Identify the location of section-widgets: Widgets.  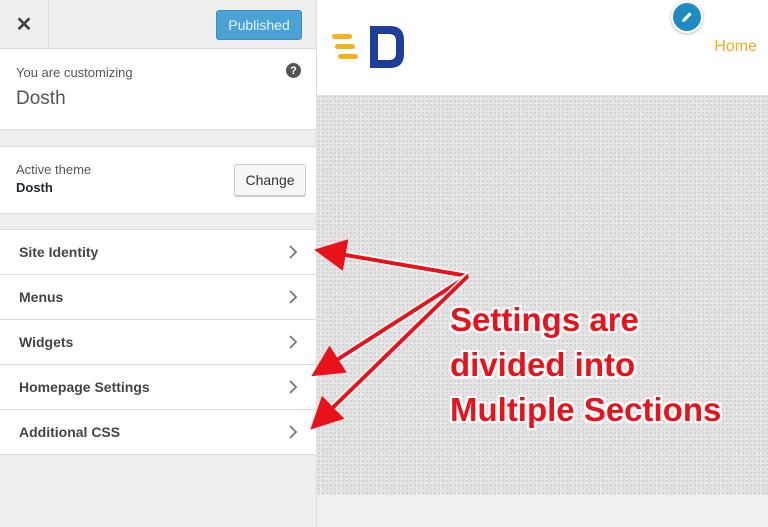
(158, 342).